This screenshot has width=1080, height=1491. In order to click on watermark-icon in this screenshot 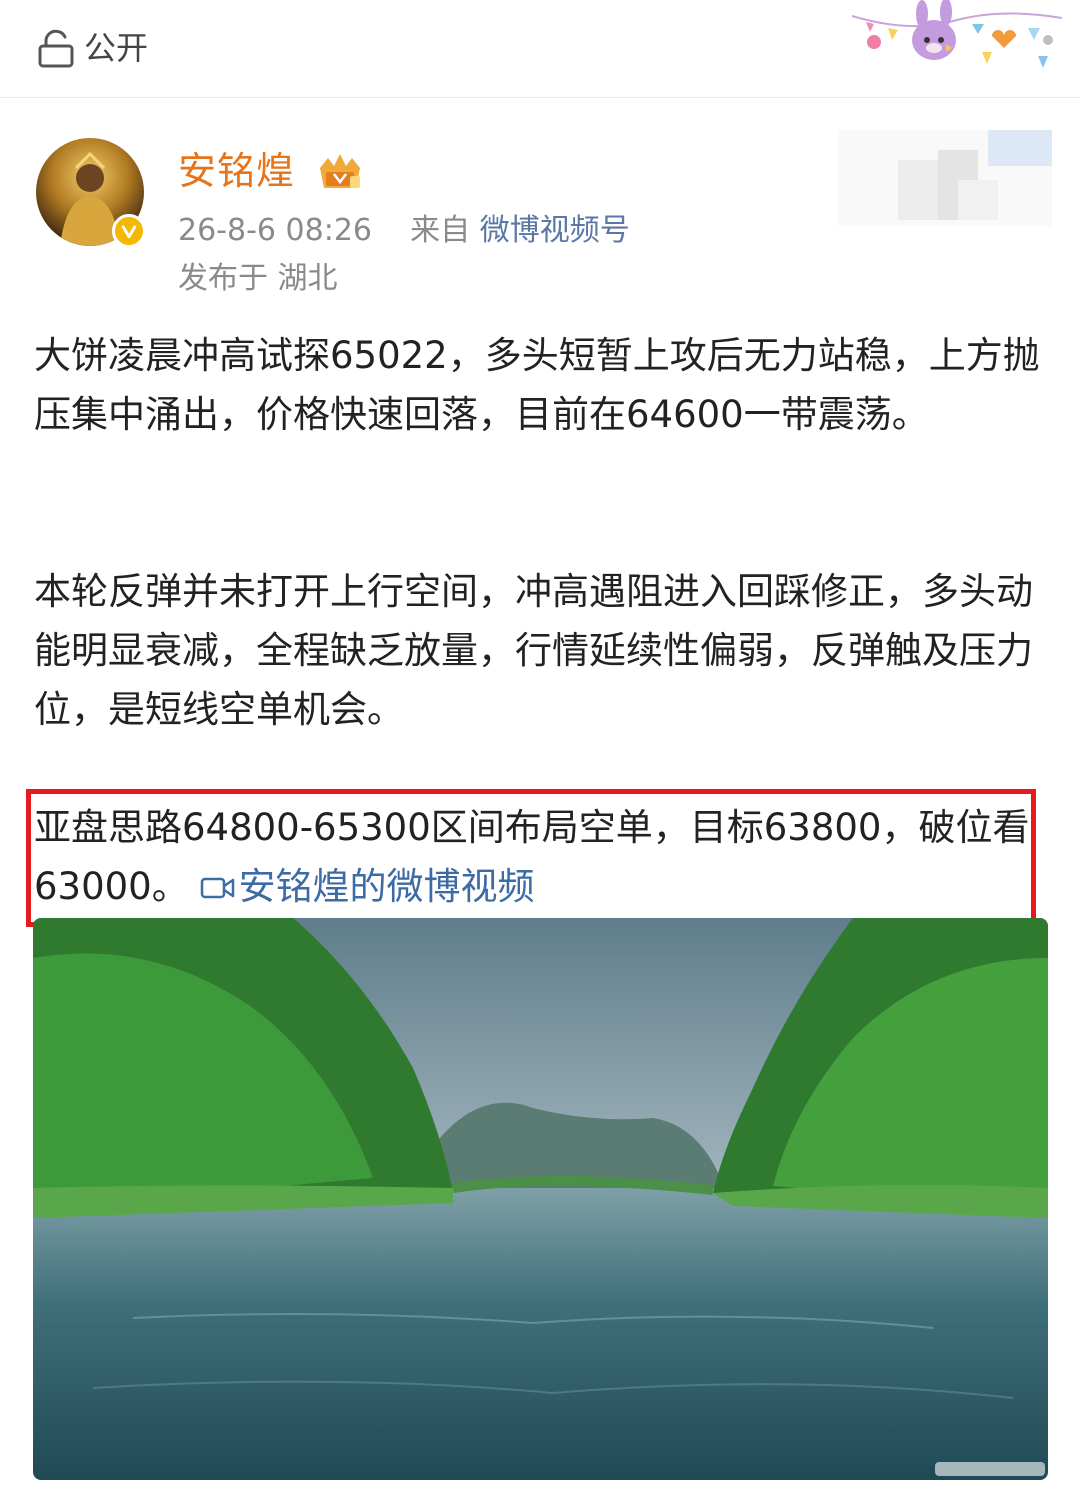, I will do `click(990, 1469)`.